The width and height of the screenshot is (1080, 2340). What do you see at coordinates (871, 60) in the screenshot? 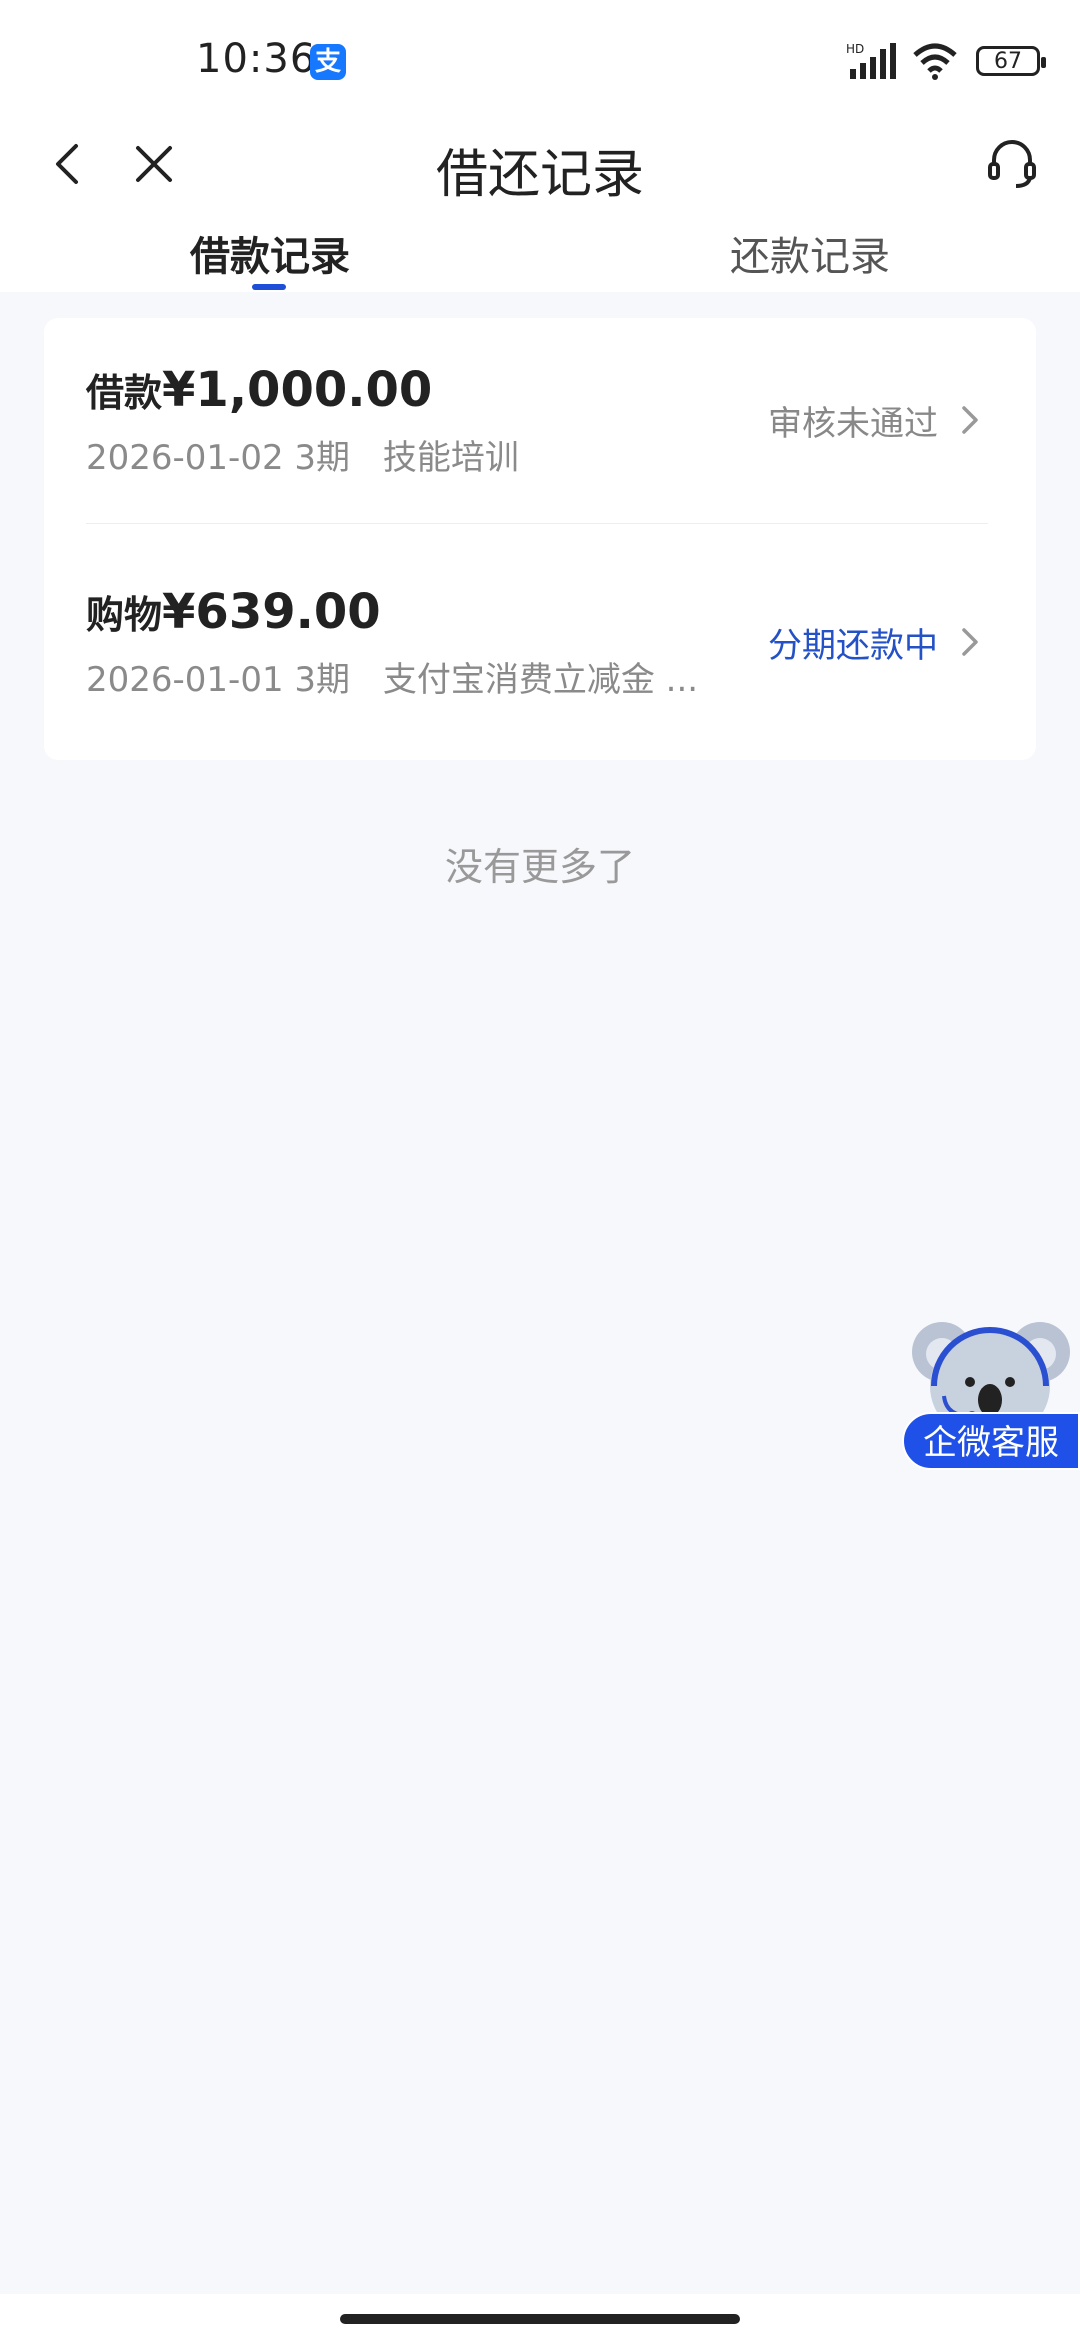
I see `signal-icon: HD` at bounding box center [871, 60].